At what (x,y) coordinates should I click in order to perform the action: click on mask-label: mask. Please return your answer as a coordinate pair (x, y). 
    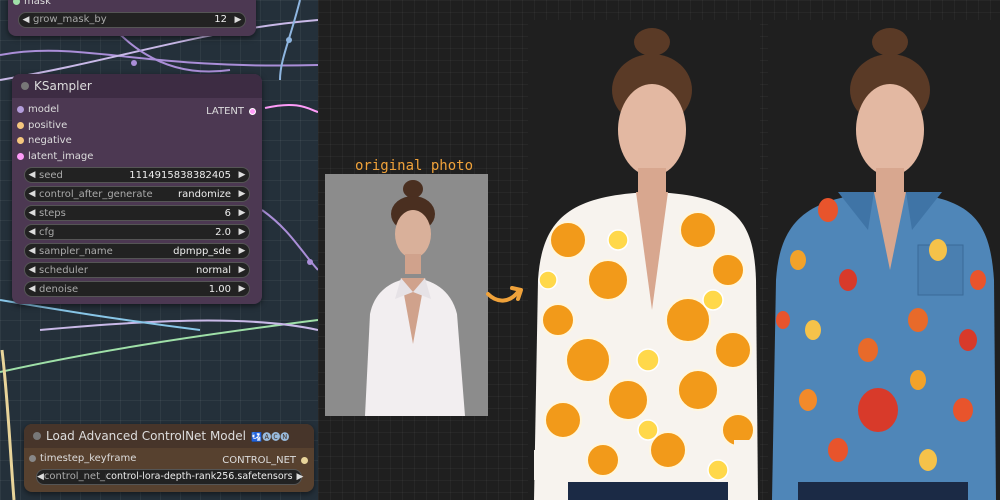
    Looking at the image, I should click on (37, 4).